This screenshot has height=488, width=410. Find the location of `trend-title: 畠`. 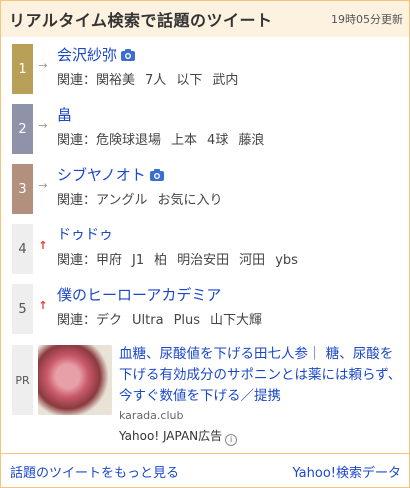

trend-title: 畠 is located at coordinates (65, 115).